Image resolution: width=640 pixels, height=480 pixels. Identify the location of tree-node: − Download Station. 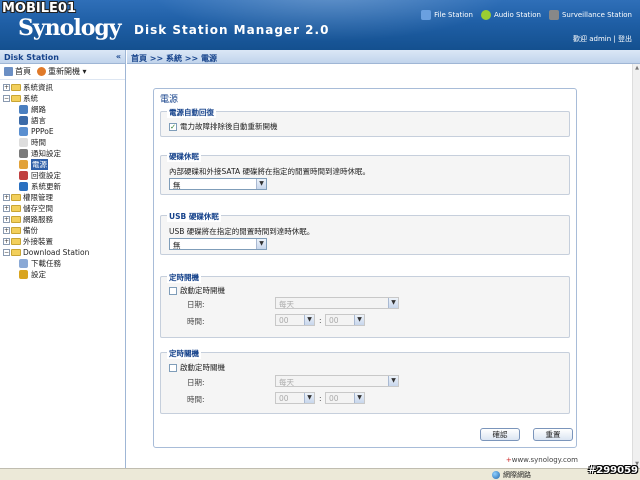
(62, 252).